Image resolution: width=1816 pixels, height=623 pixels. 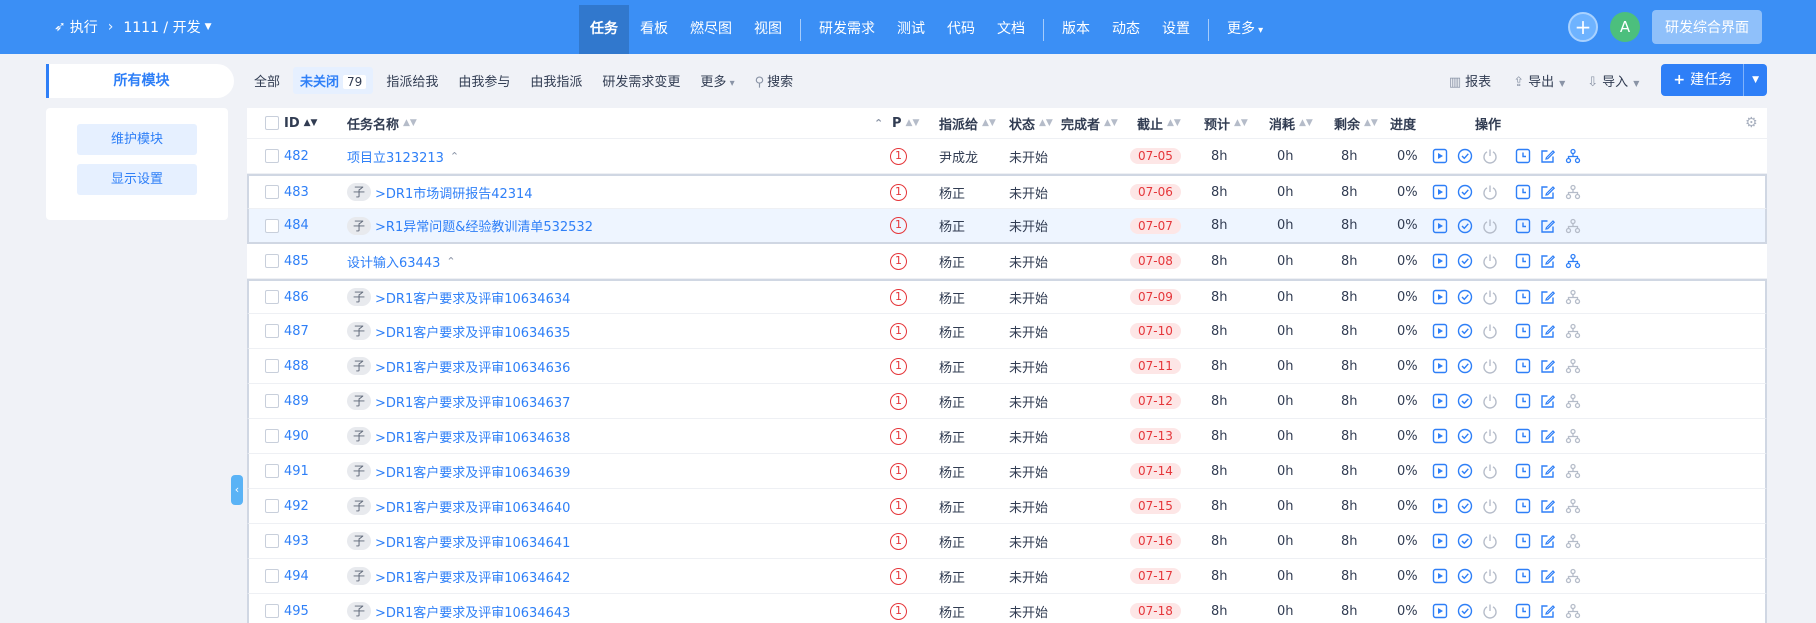 I want to click on nav-item-2-0: 版本, so click(x=1076, y=29).